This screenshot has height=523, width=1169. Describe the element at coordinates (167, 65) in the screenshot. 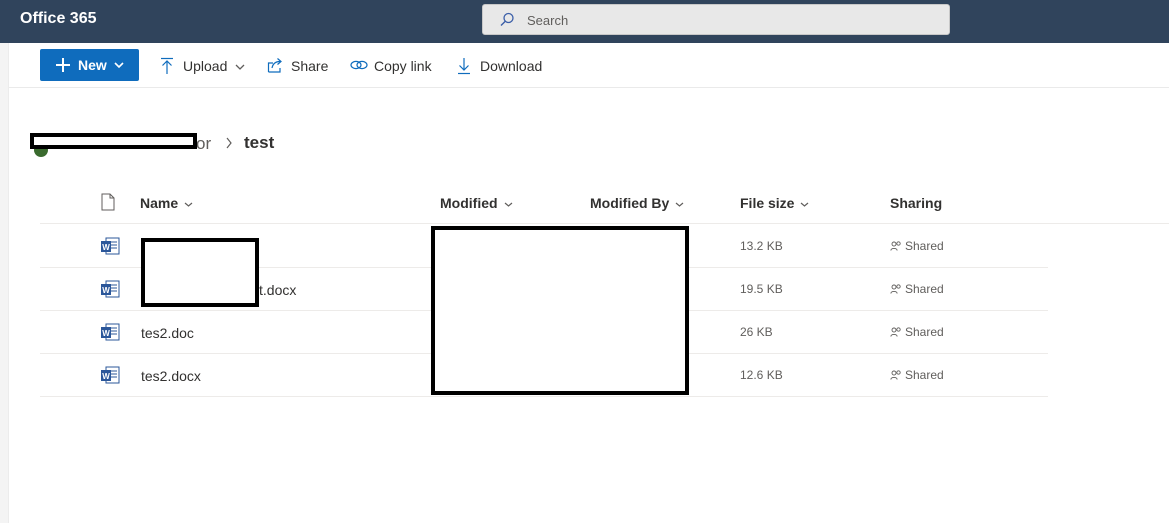

I see `upload-icon` at that location.